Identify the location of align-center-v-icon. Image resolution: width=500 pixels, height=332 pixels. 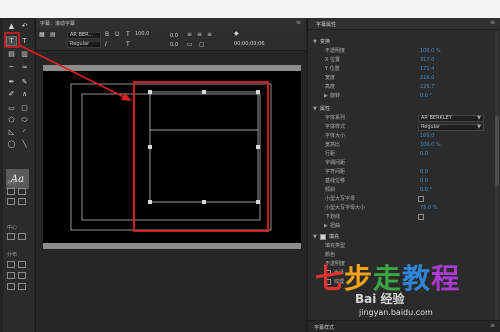
(22, 201).